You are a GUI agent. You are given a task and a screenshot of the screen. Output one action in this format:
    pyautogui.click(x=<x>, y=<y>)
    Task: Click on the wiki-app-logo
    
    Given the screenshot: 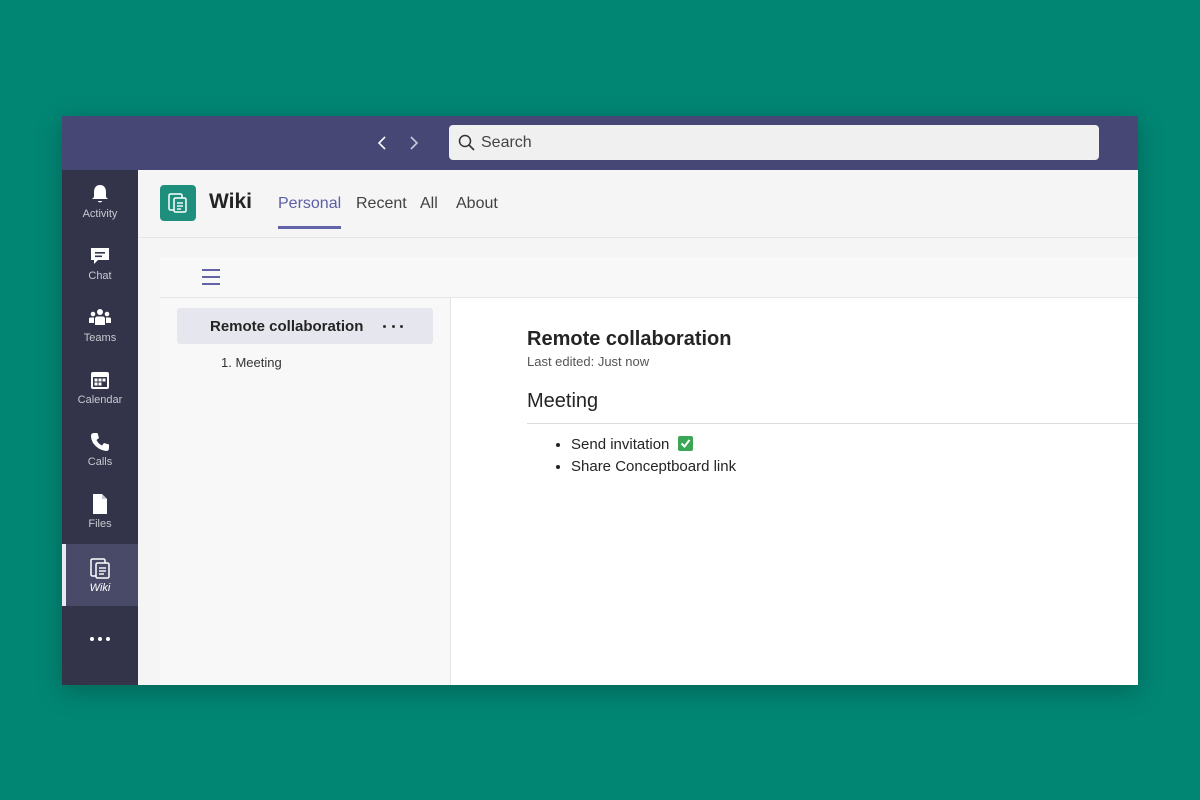 What is the action you would take?
    pyautogui.click(x=178, y=203)
    